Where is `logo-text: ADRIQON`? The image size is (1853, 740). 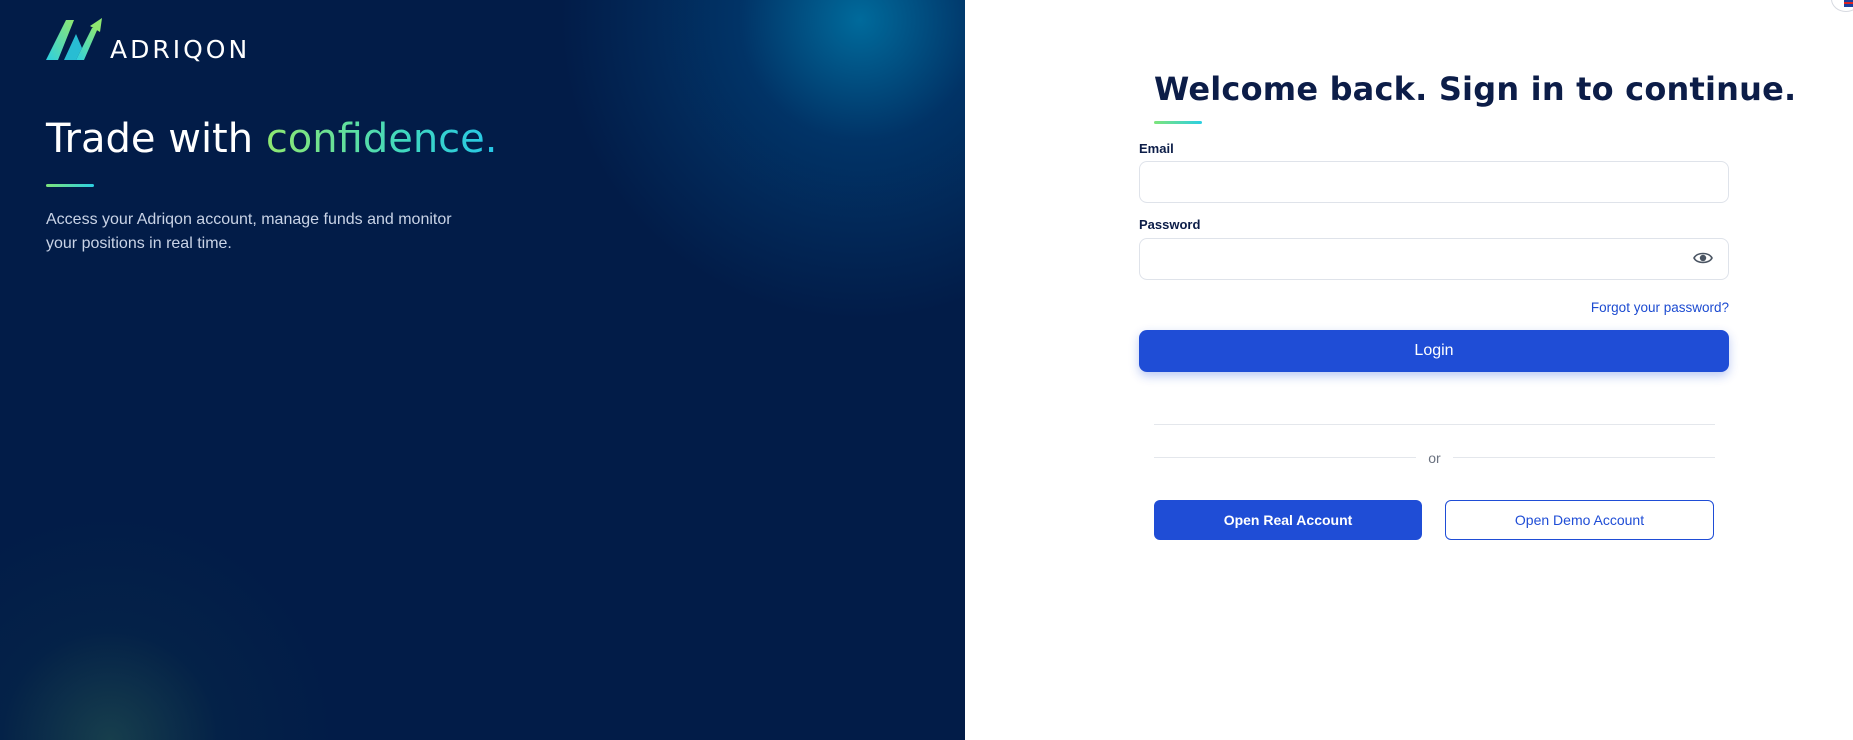 logo-text: ADRIQON is located at coordinates (180, 49).